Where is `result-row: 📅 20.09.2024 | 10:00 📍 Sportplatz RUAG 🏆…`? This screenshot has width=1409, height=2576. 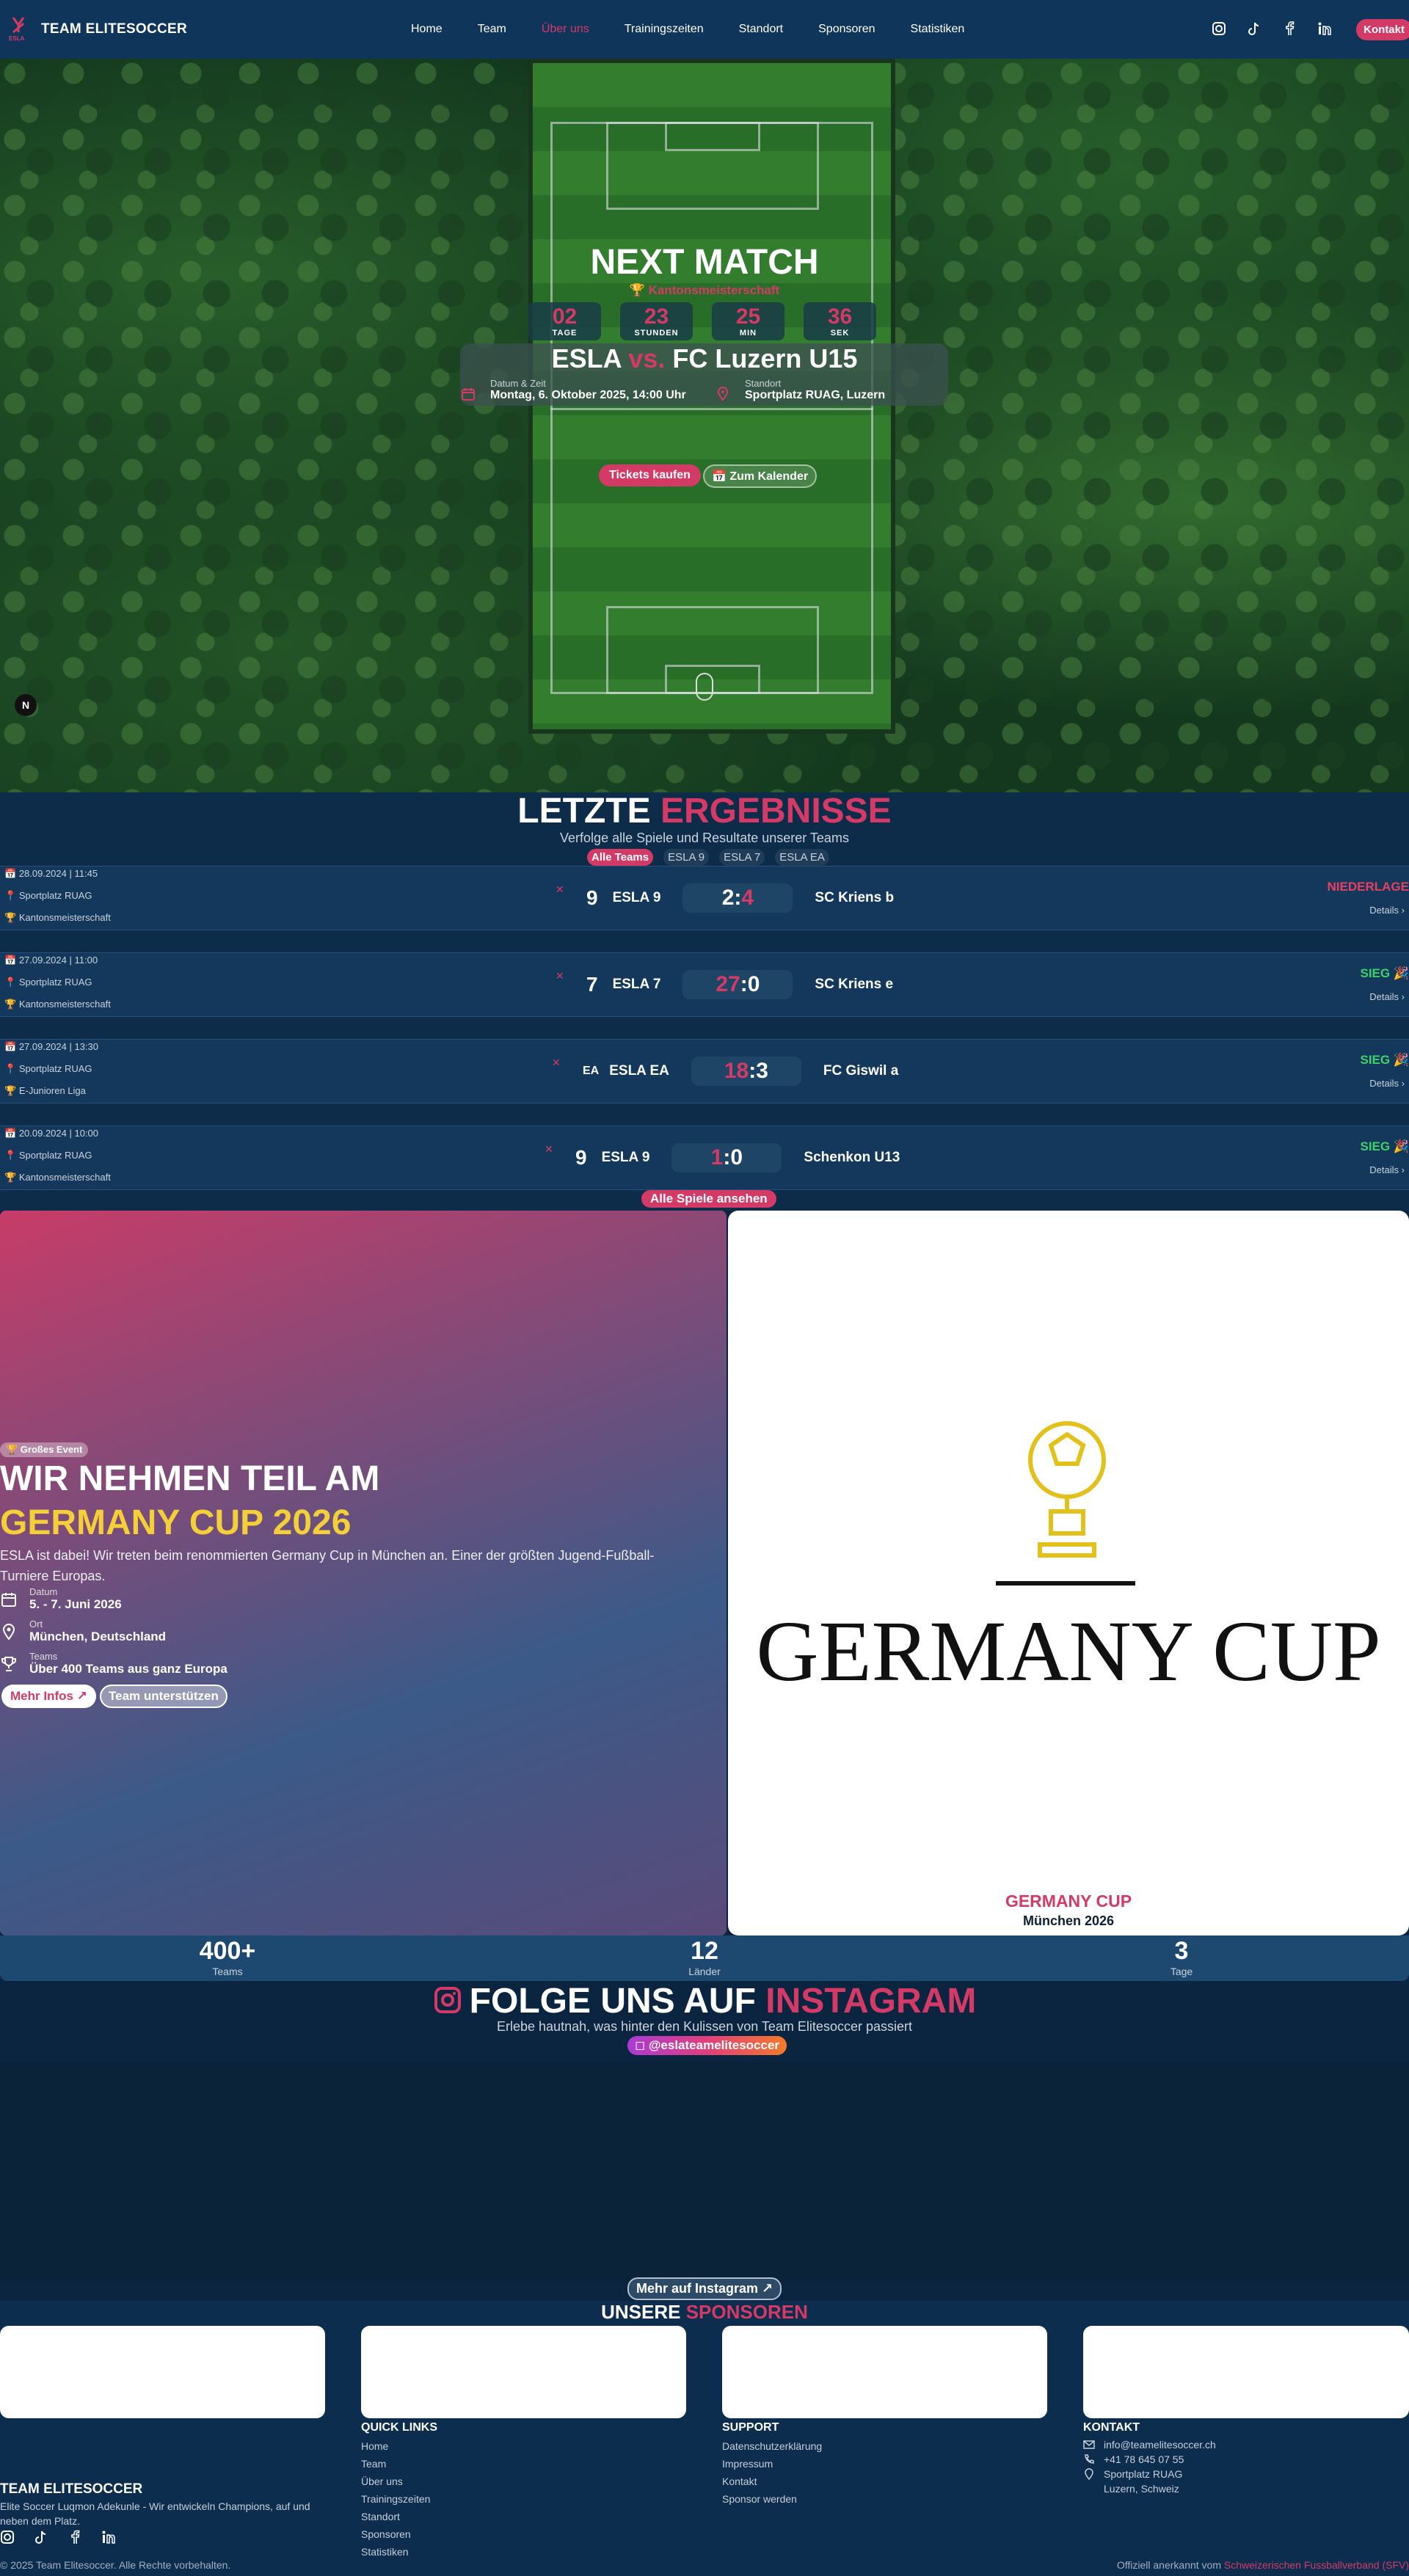 result-row: 📅 20.09.2024 | 10:00 📍 Sportplatz RUAG 🏆… is located at coordinates (704, 1157).